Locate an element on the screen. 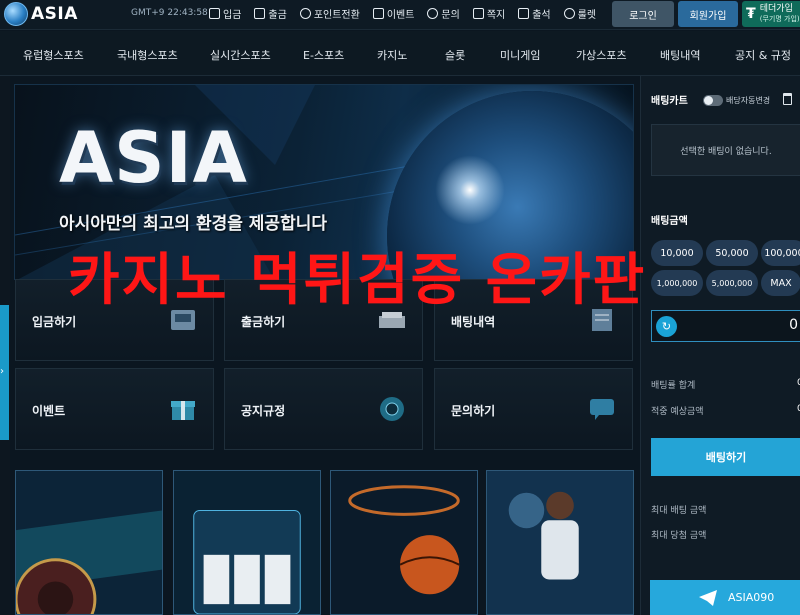 This screenshot has height=615, width=800. gift-box-icon is located at coordinates (183, 410).